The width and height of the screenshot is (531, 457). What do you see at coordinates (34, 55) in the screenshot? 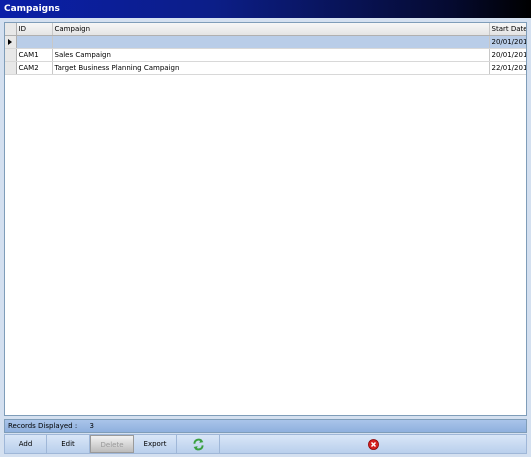
I see `cell-id: CAM1` at bounding box center [34, 55].